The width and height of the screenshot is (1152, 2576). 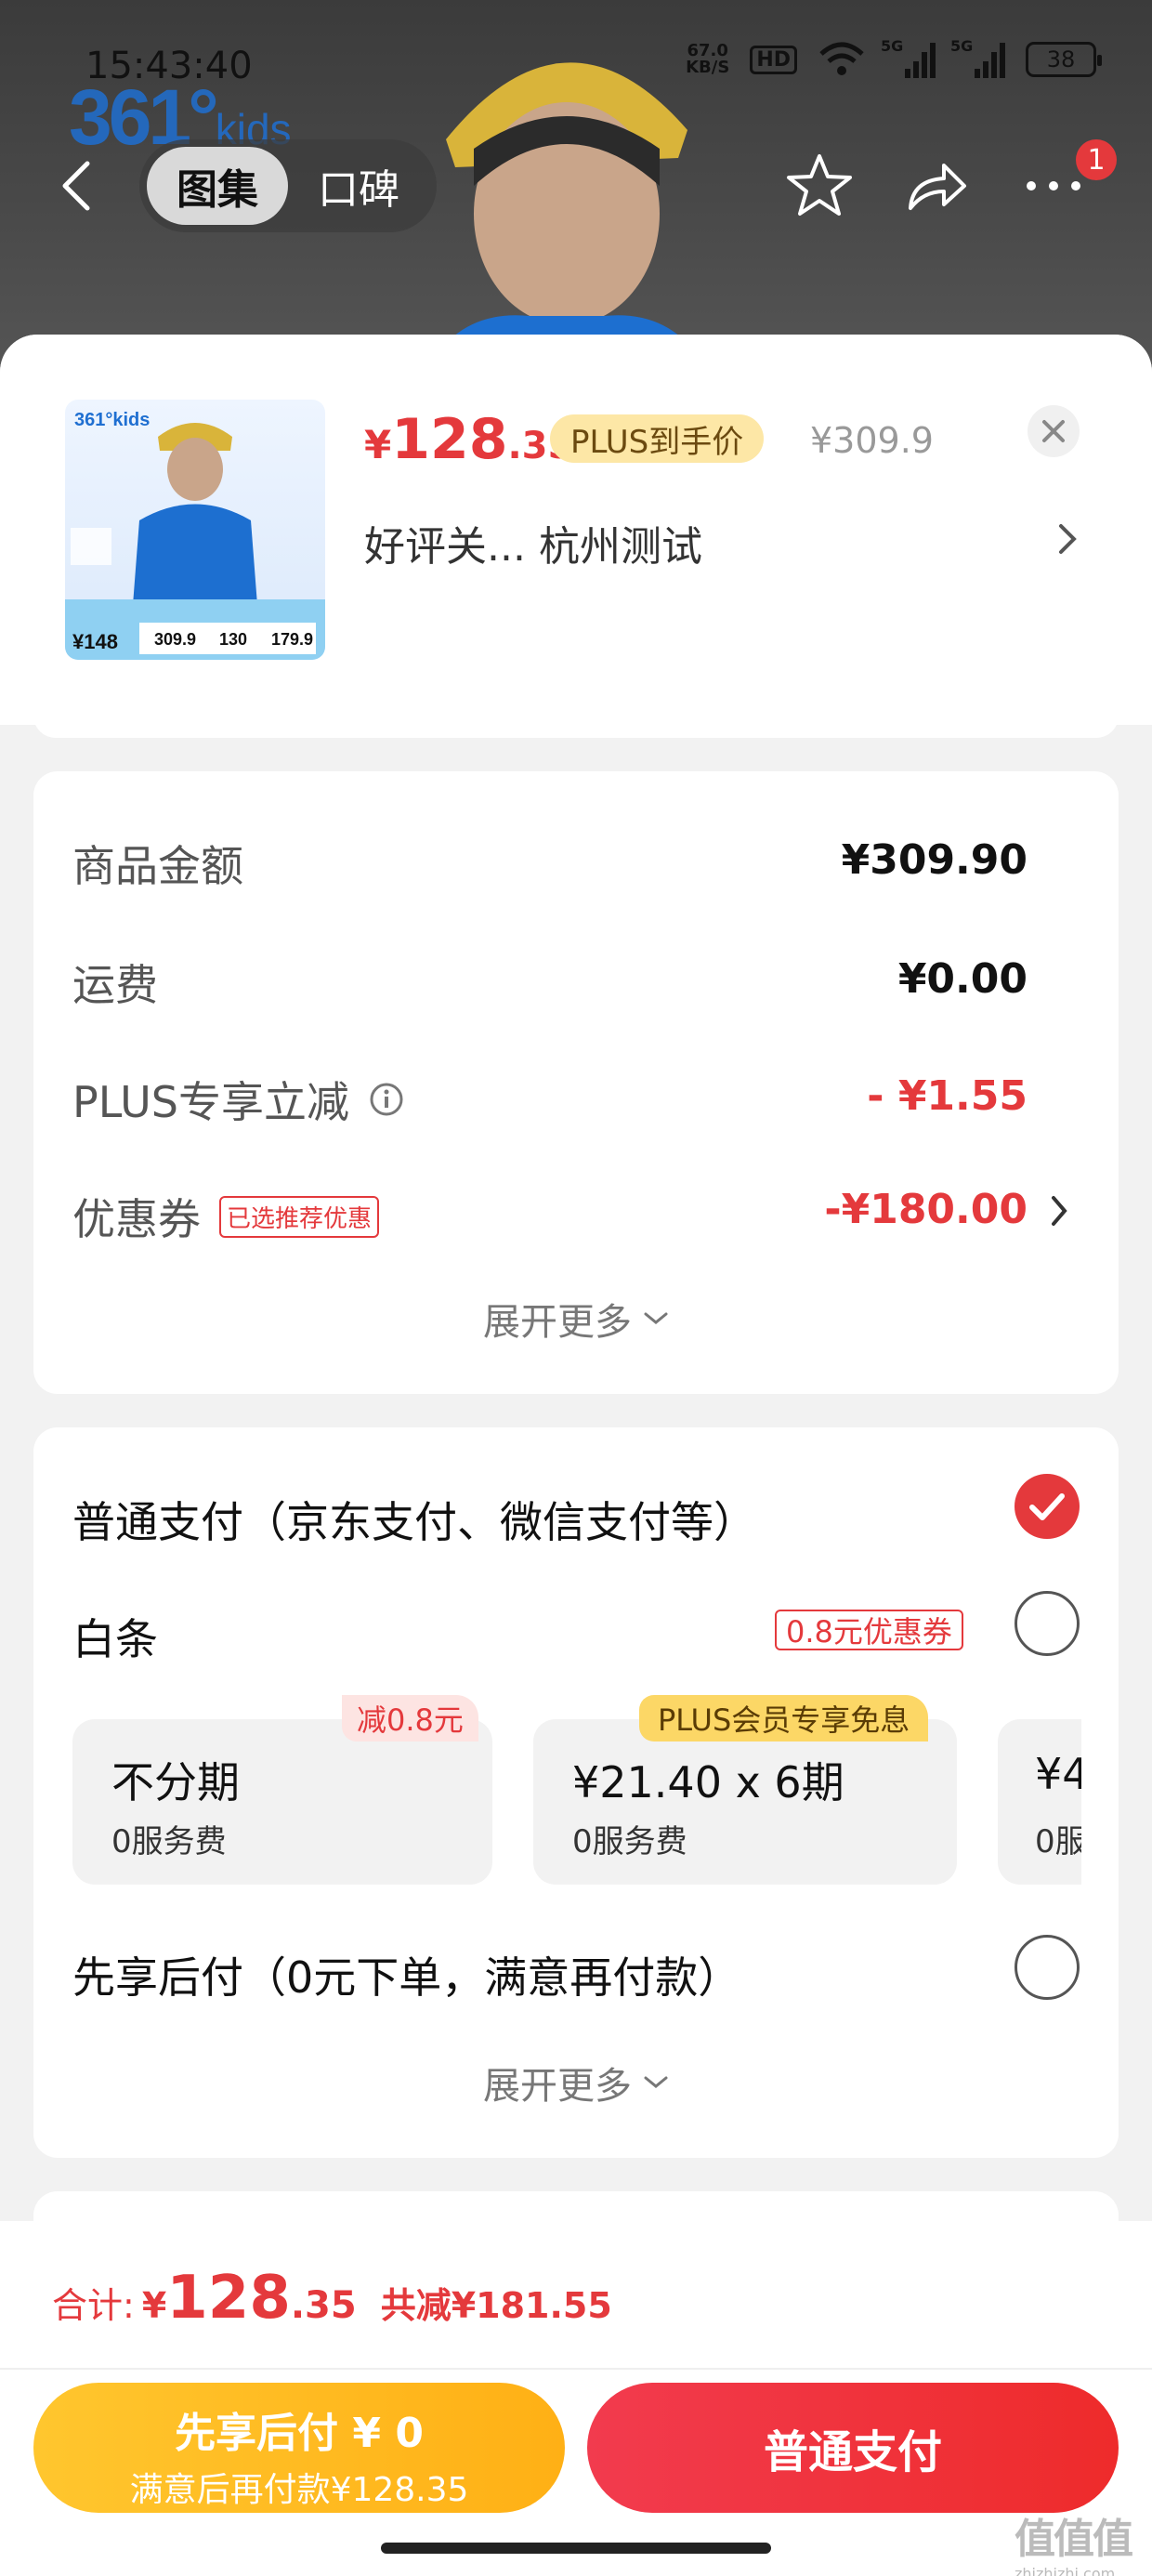 I want to click on plan-discount-tag: 减0.8元, so click(x=410, y=1718).